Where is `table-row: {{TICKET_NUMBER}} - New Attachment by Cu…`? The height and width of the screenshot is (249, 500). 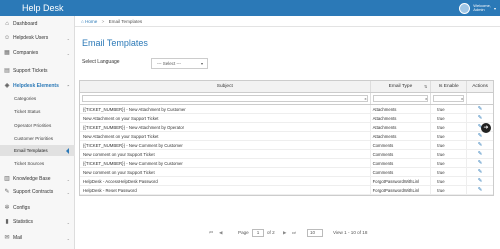 table-row: {{TICKET_NUMBER}} - New Attachment by Cu… is located at coordinates (286, 109).